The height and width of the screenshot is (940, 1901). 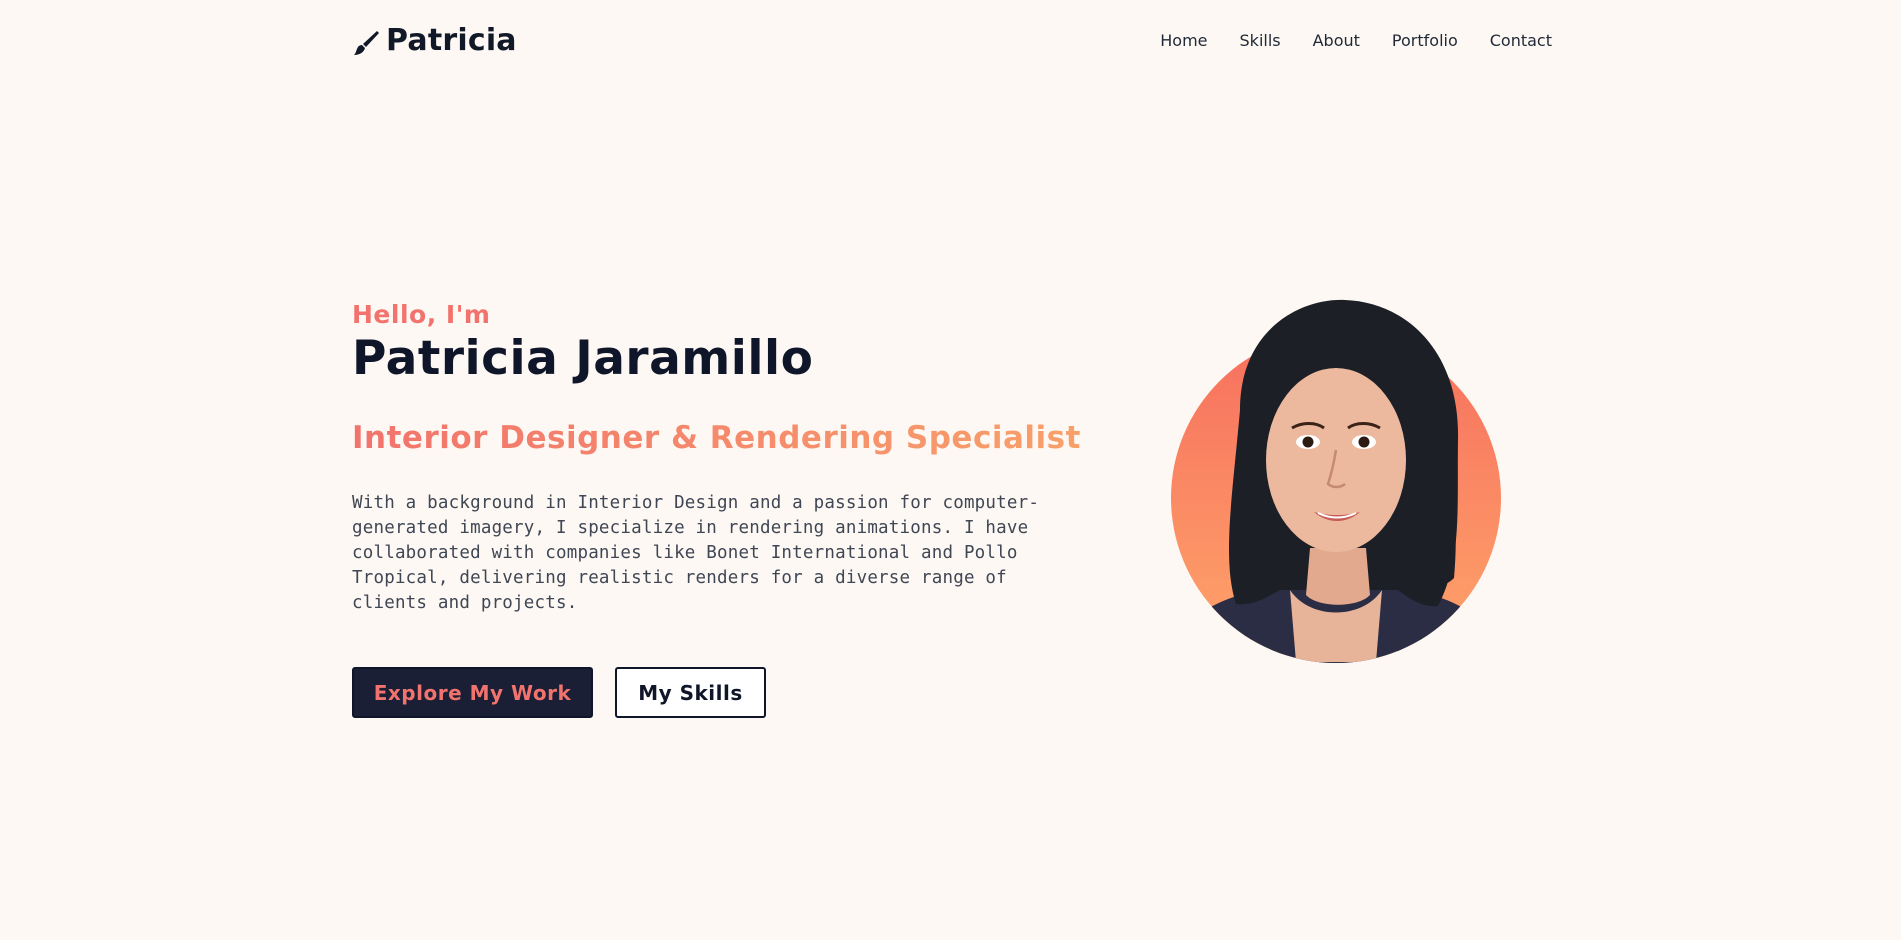 I want to click on avatar, so click(x=1336, y=481).